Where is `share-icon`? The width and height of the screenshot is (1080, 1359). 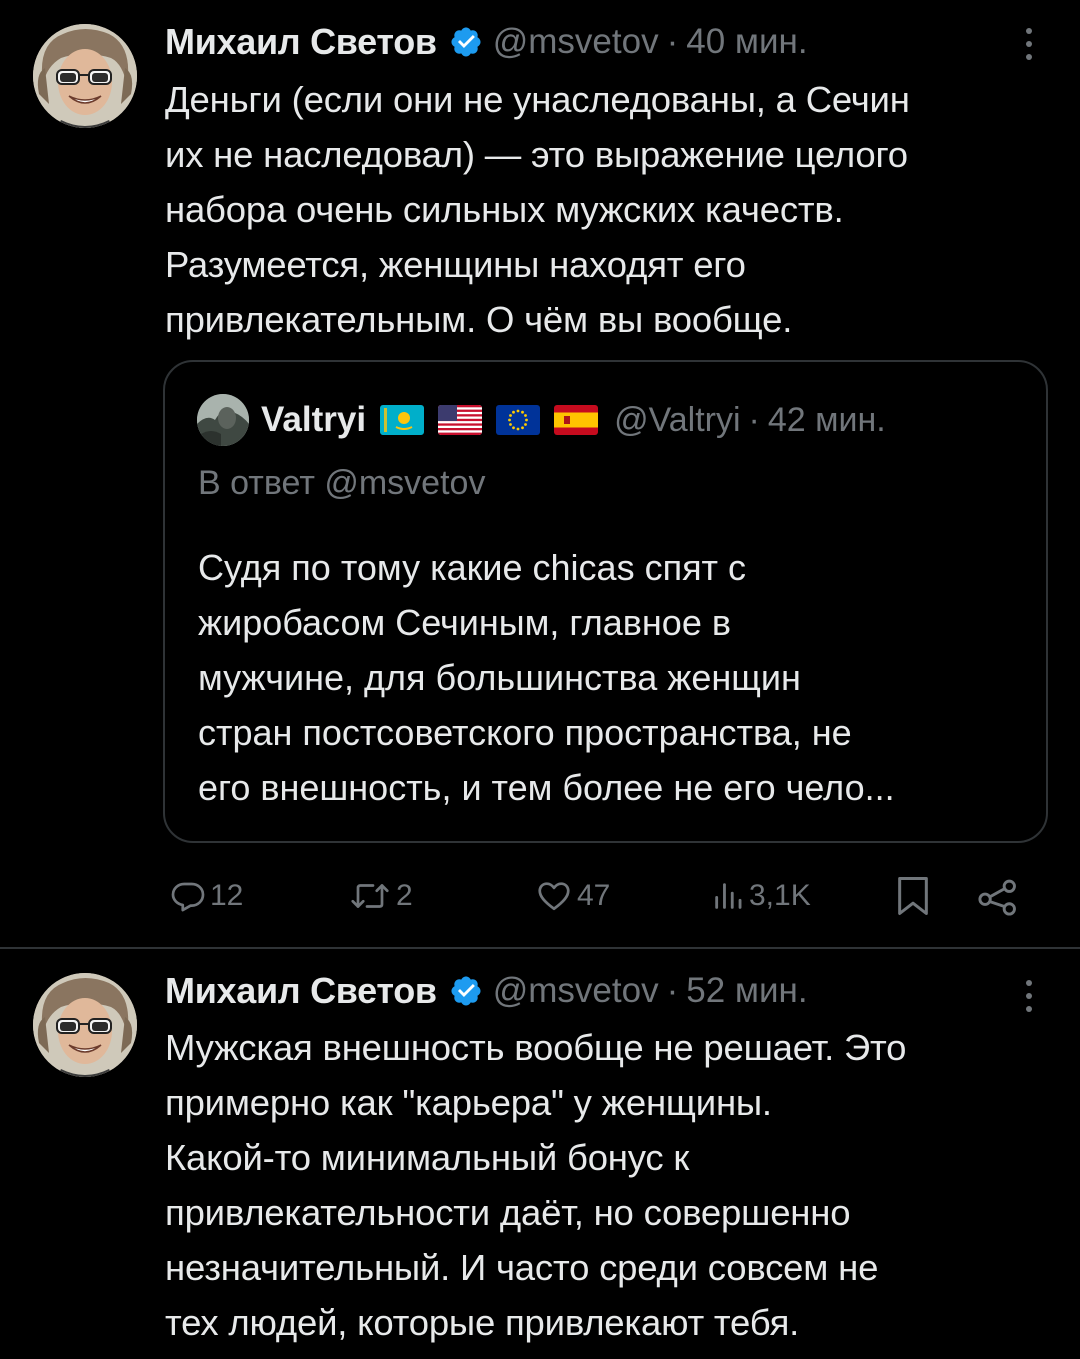 share-icon is located at coordinates (997, 897).